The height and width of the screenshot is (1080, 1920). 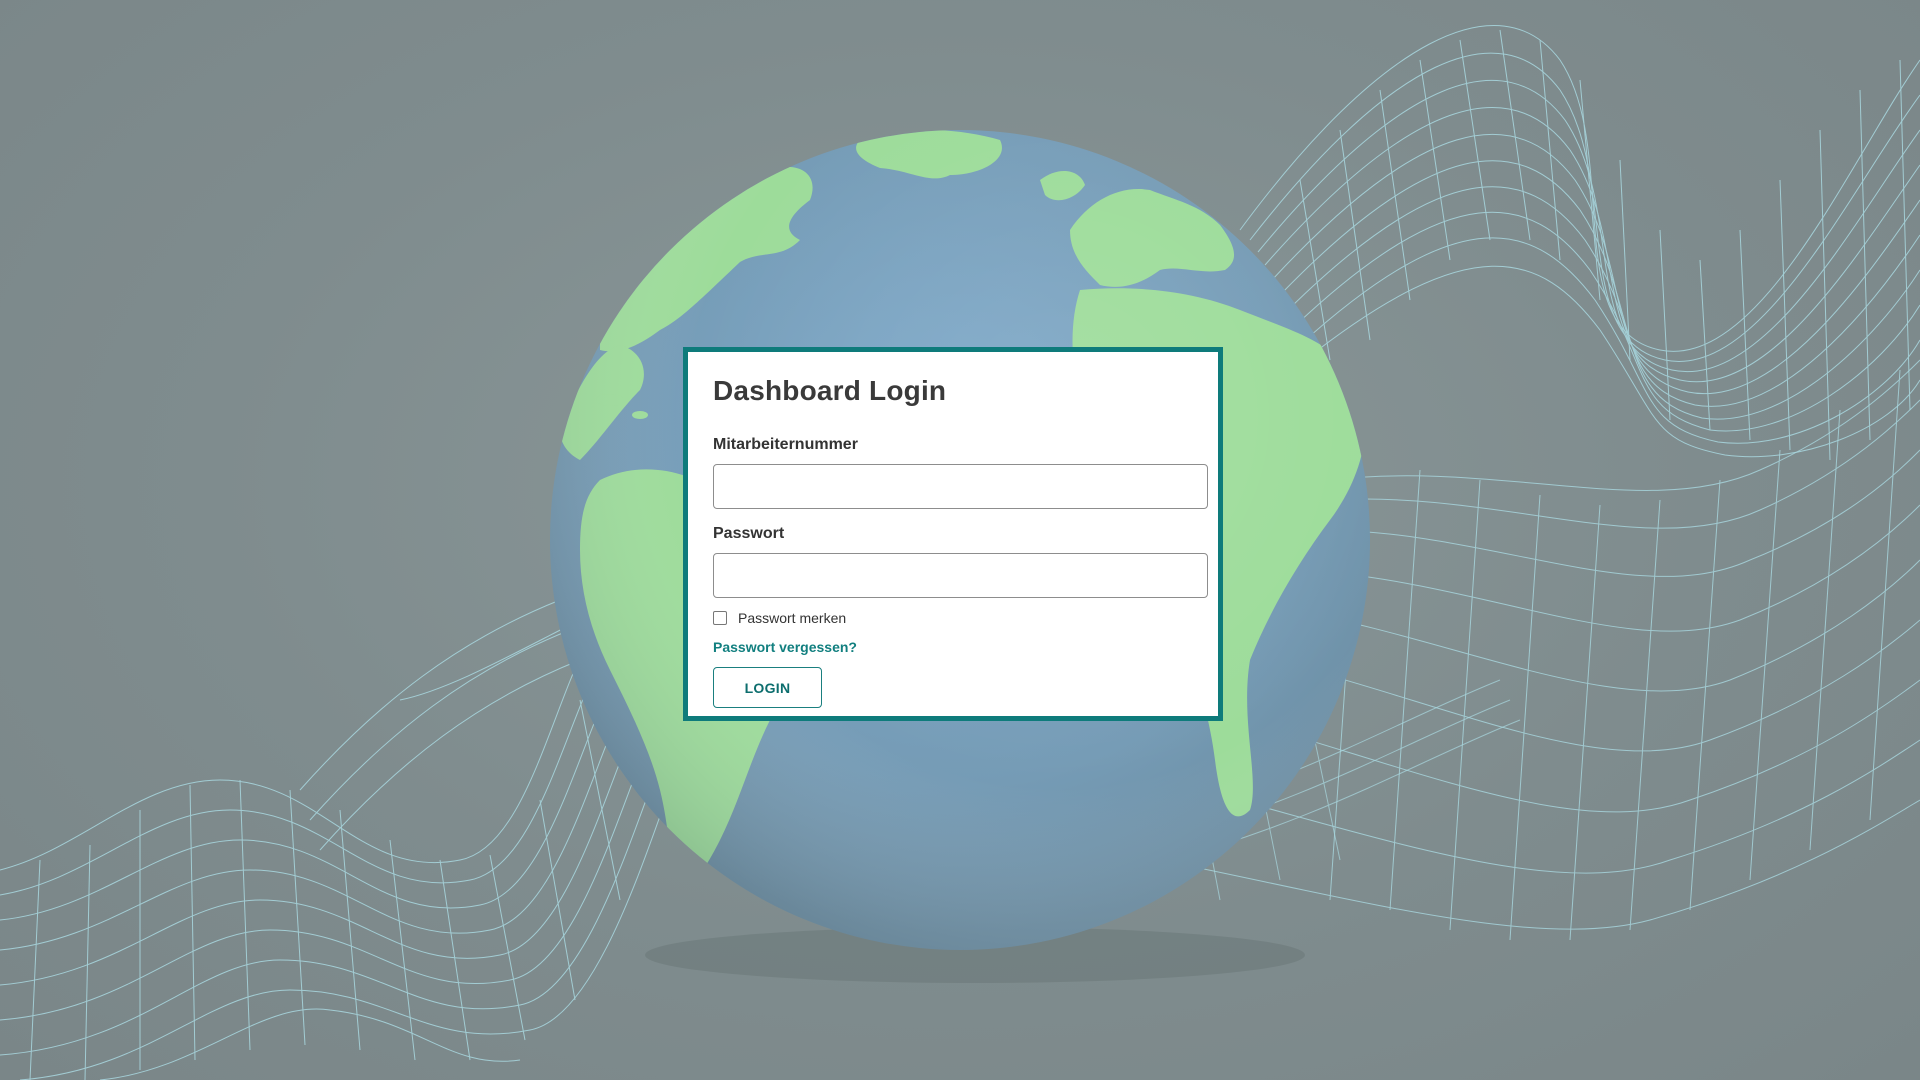 I want to click on login-title: Dashboard Login, so click(x=830, y=390).